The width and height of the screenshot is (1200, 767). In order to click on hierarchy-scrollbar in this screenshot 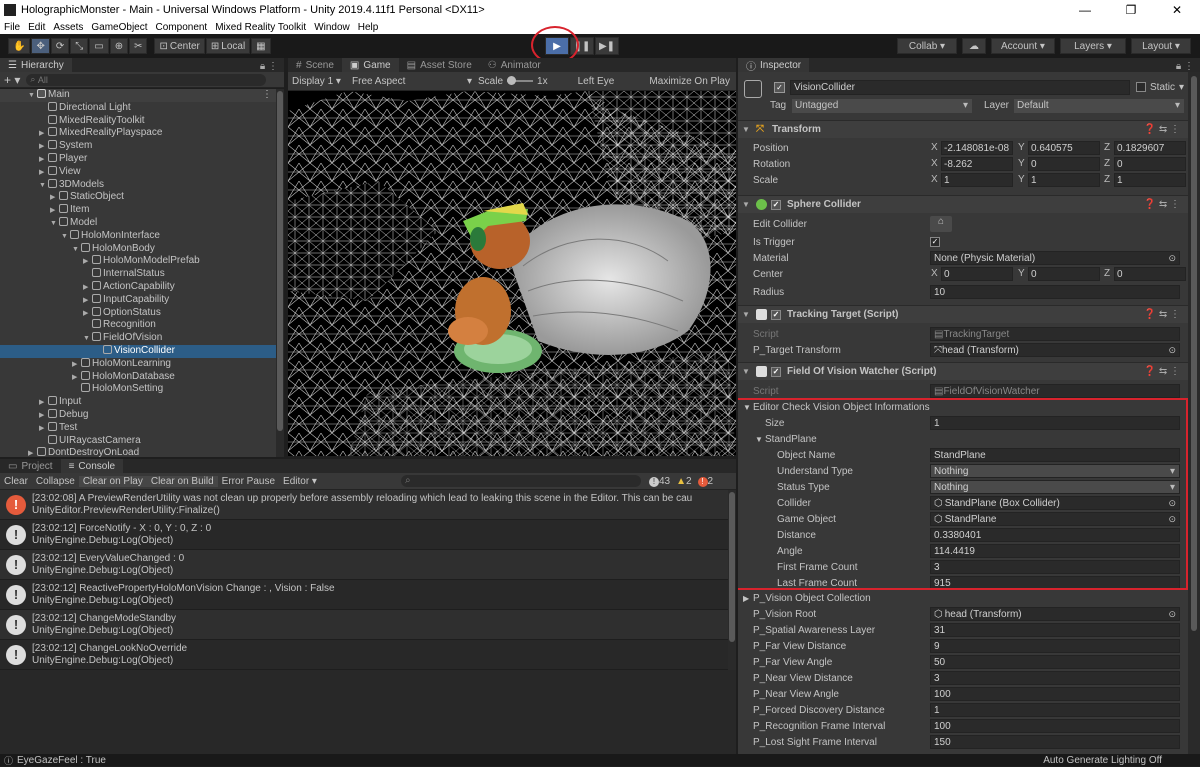, I will do `click(280, 273)`.